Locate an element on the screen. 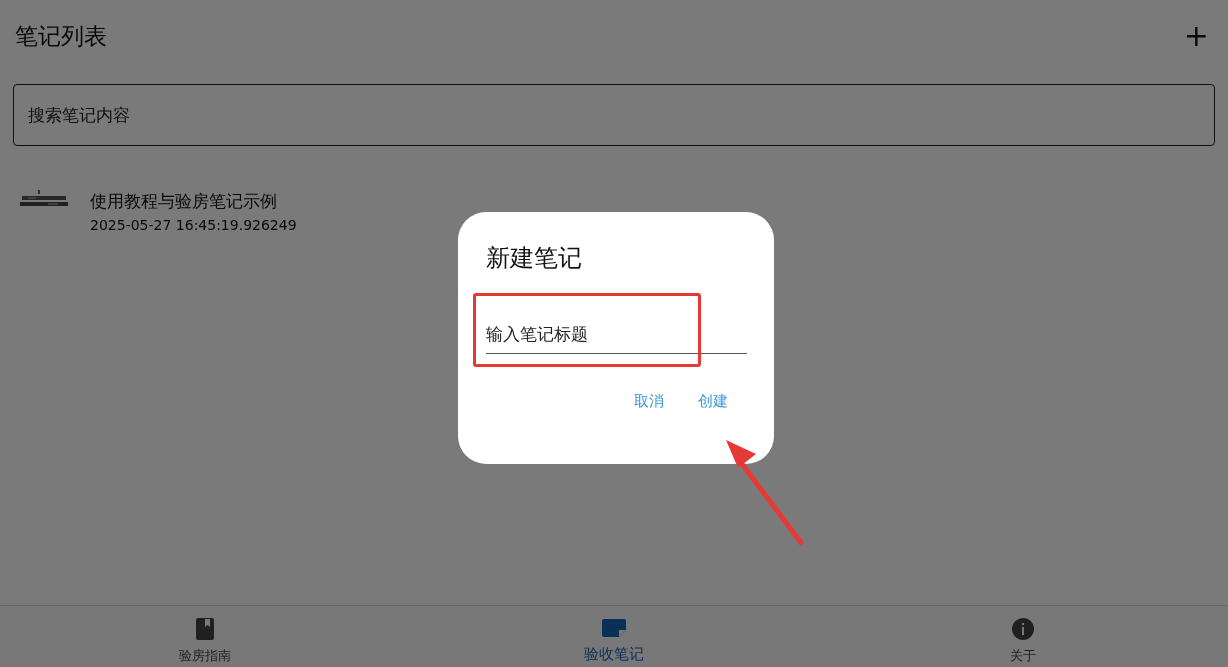 This screenshot has height=667, width=1228. search-field: 搜索笔记内容 is located at coordinates (614, 115).